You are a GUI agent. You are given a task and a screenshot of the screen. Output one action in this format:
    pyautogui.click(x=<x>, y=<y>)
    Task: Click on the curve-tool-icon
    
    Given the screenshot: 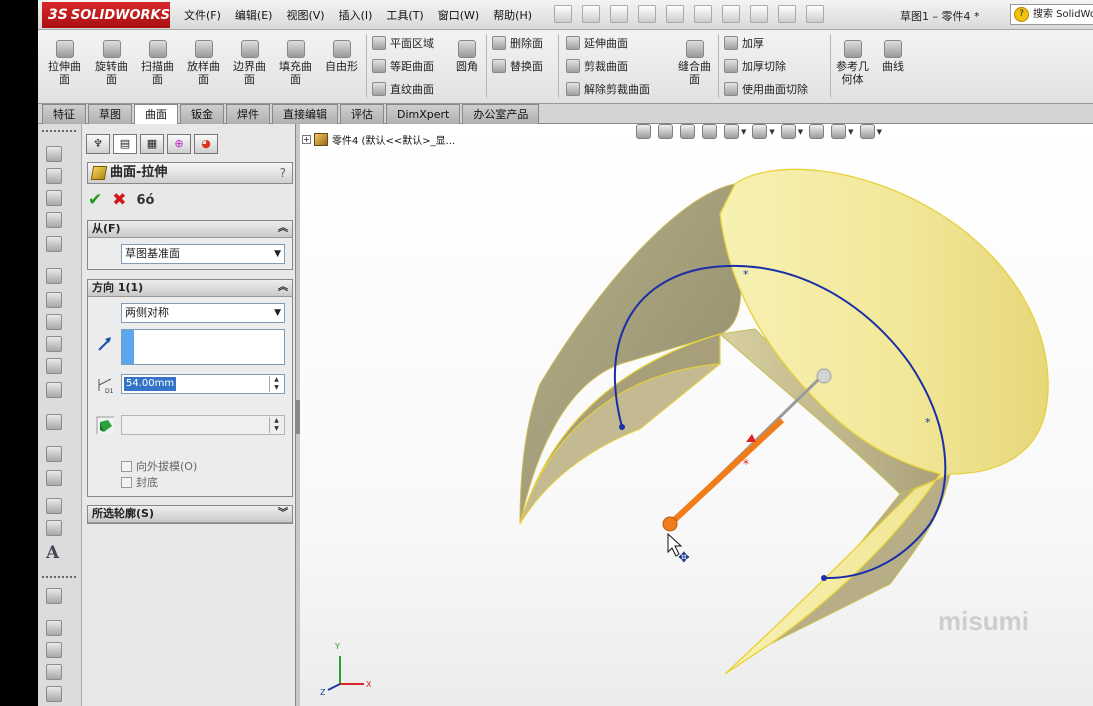 What is the action you would take?
    pyautogui.click(x=54, y=478)
    